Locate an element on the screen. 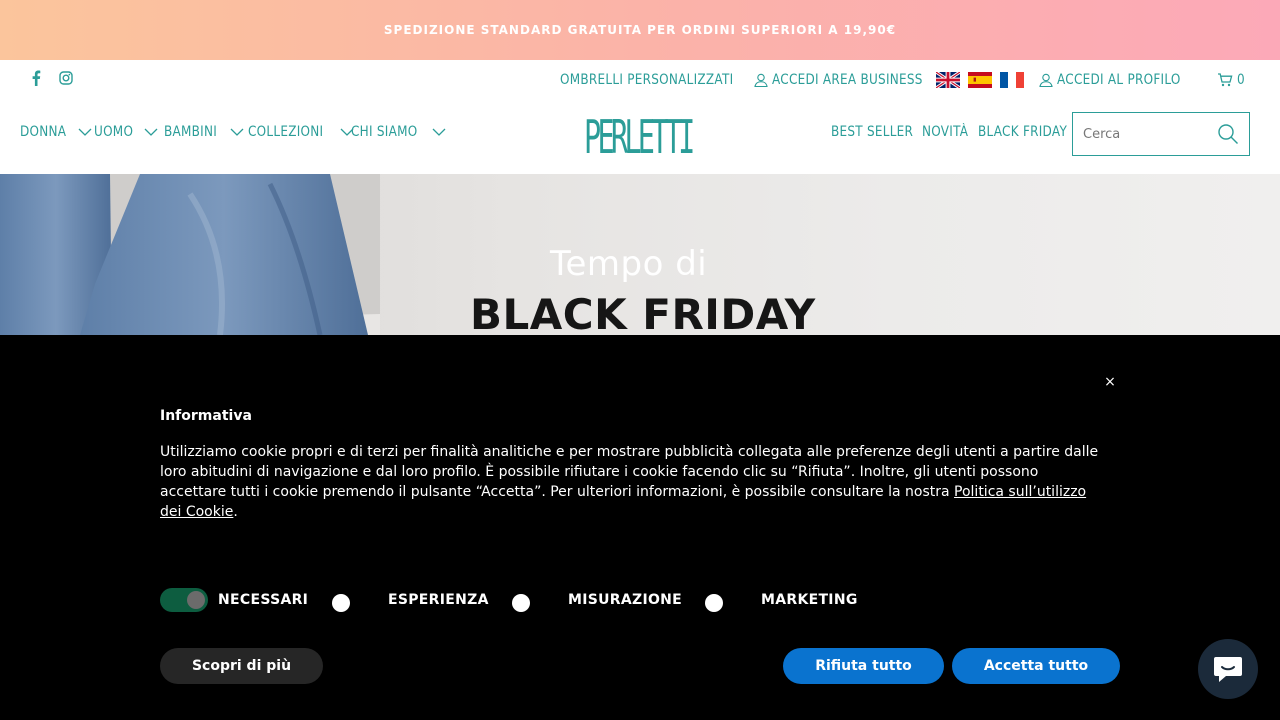  hero-image is located at coordinates (190, 254).